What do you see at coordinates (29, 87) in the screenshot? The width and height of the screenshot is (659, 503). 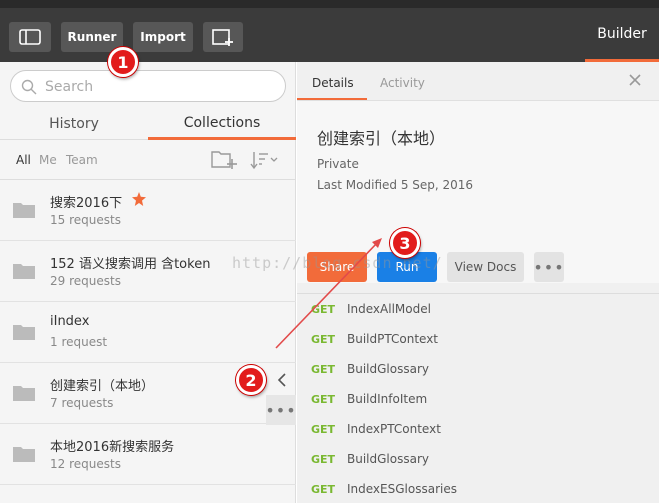 I see `search-icon` at bounding box center [29, 87].